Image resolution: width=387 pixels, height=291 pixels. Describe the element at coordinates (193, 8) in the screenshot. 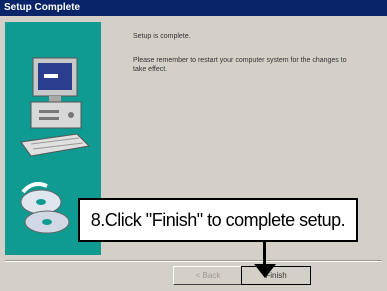

I see `window-titlebar: Setup Complete` at that location.